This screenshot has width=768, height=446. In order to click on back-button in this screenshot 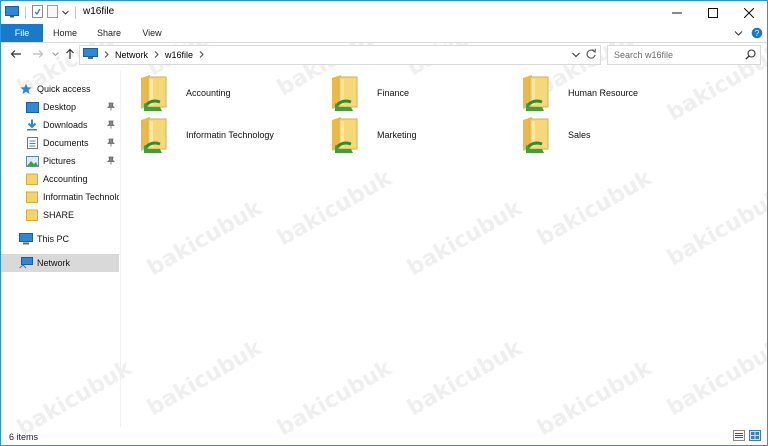, I will do `click(16, 54)`.